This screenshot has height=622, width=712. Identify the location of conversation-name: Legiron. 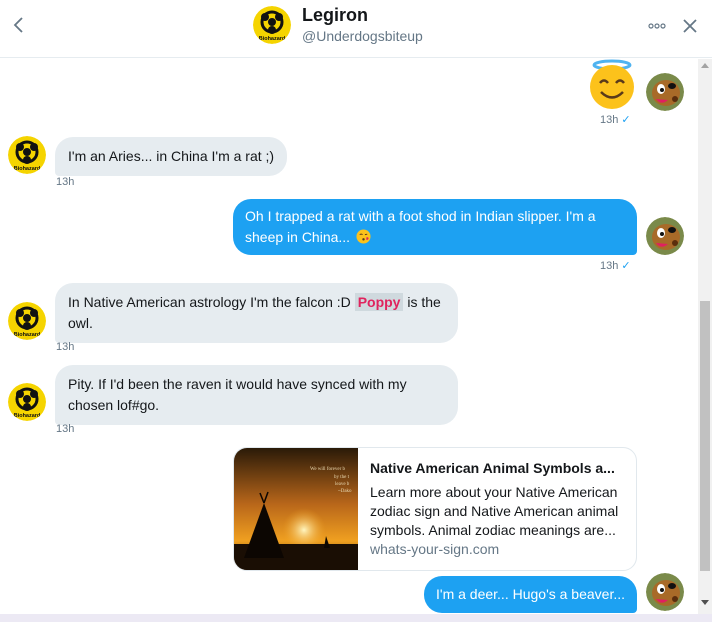
(335, 15).